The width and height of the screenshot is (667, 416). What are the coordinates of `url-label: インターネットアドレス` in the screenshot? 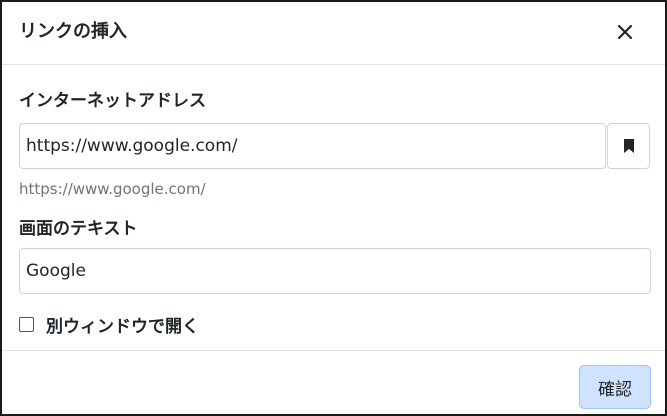 It's located at (112, 101).